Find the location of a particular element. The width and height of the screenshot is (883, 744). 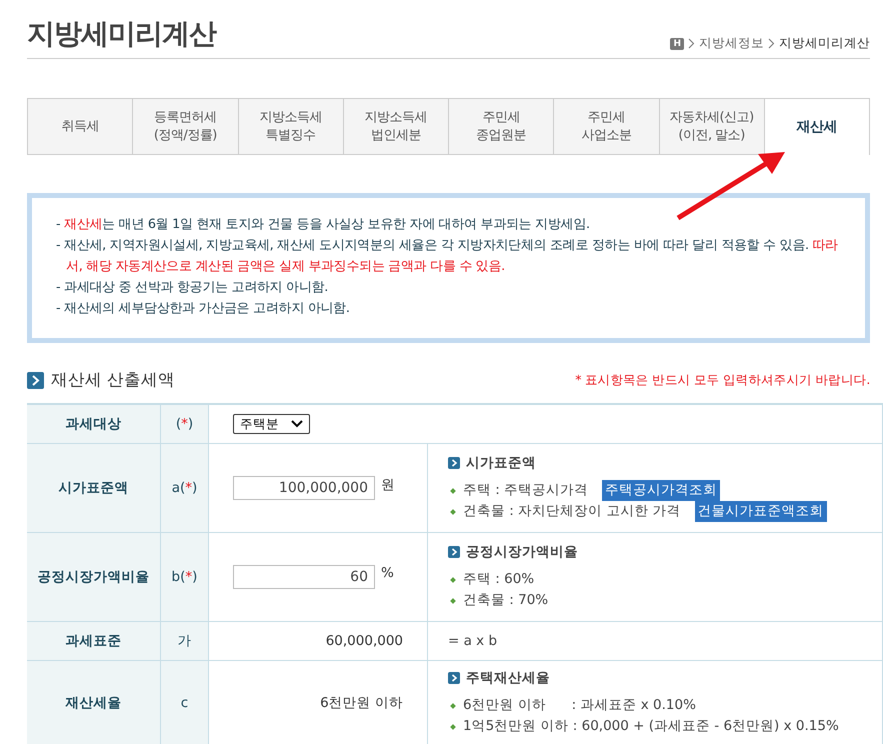

row-label: 재산세율 is located at coordinates (93, 702).